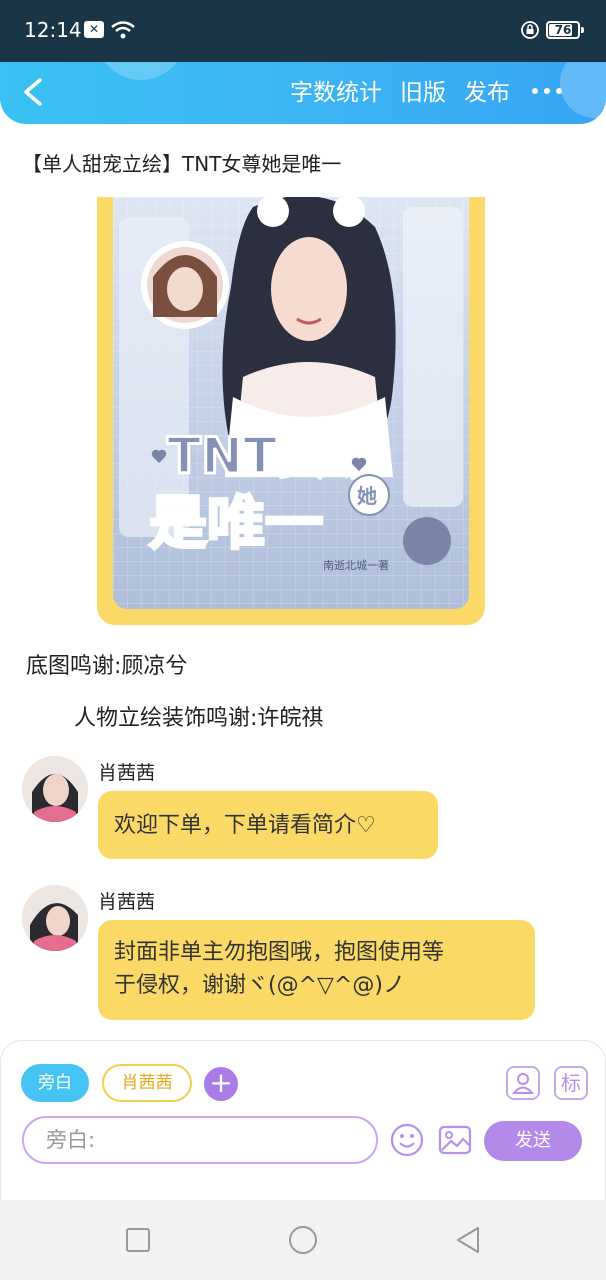  I want to click on message-bubble: 欢迎下单，下单请看简介♡, so click(268, 825).